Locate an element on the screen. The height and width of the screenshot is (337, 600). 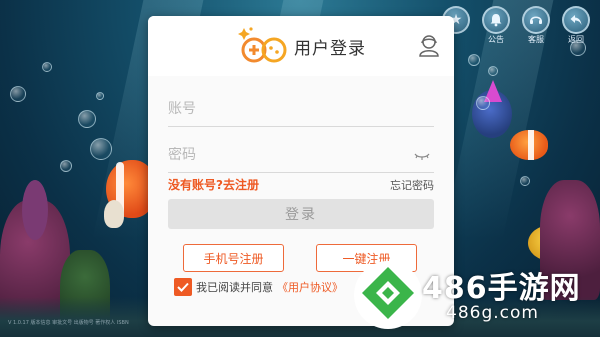
account-input is located at coordinates (301, 108).